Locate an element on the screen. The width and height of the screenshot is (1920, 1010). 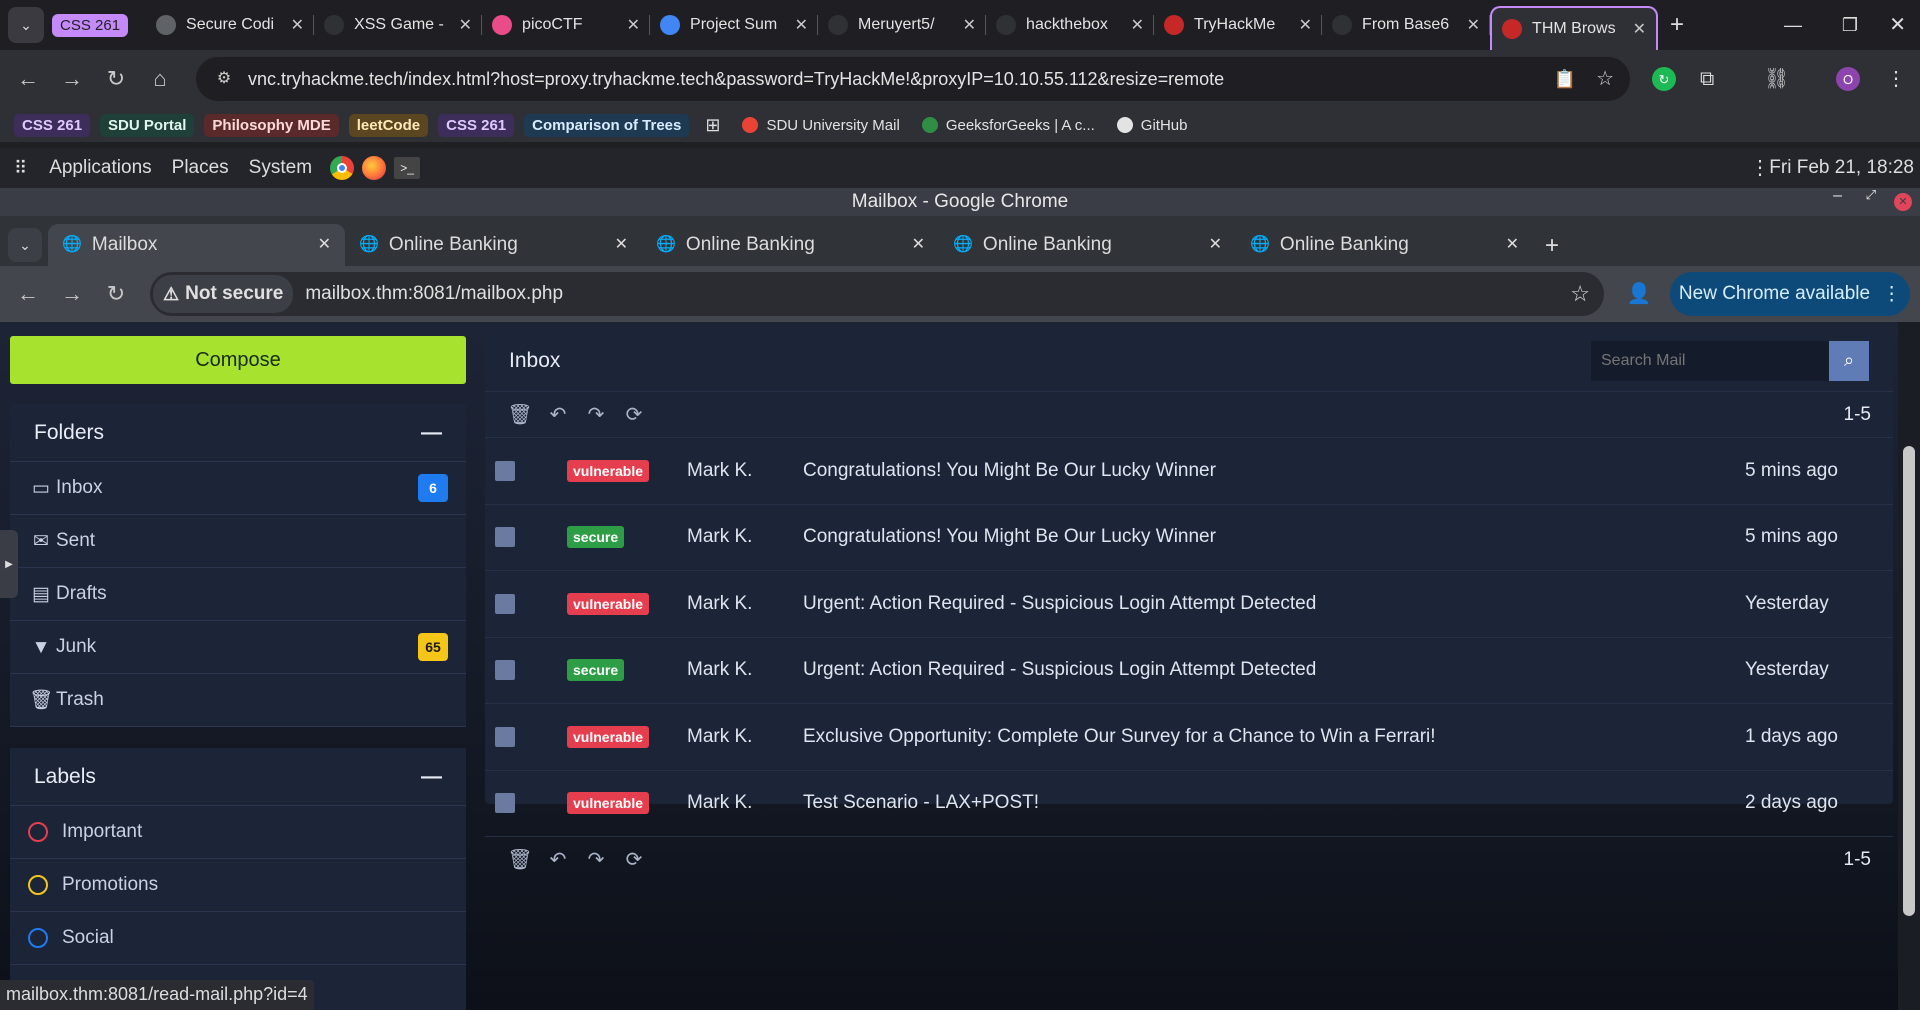
label-item-promotions: Promotions is located at coordinates (238, 885).